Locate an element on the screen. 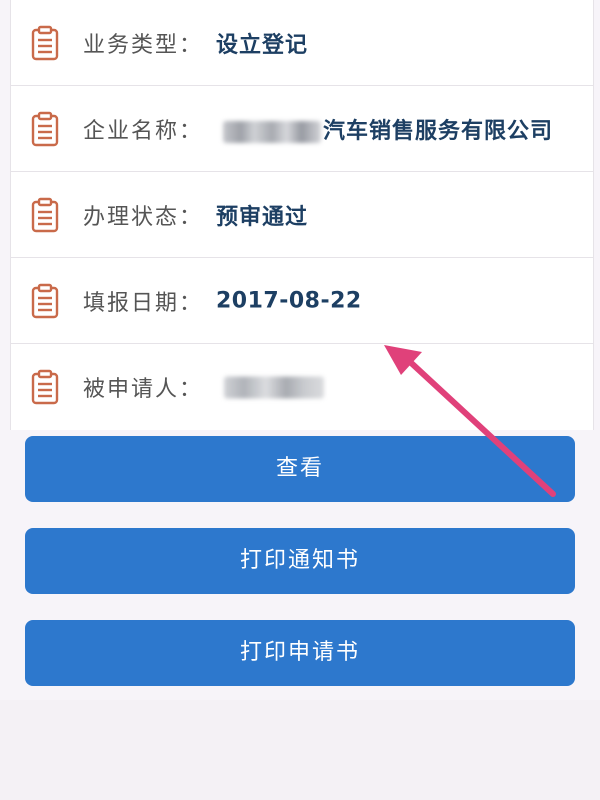 This screenshot has height=800, width=600. company-name-label: 企业名称： is located at coordinates (143, 131).